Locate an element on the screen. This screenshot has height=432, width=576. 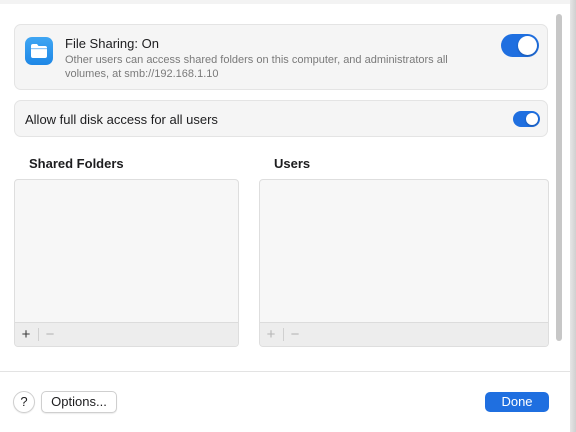
add-shared-folder-button: + is located at coordinates (26, 334).